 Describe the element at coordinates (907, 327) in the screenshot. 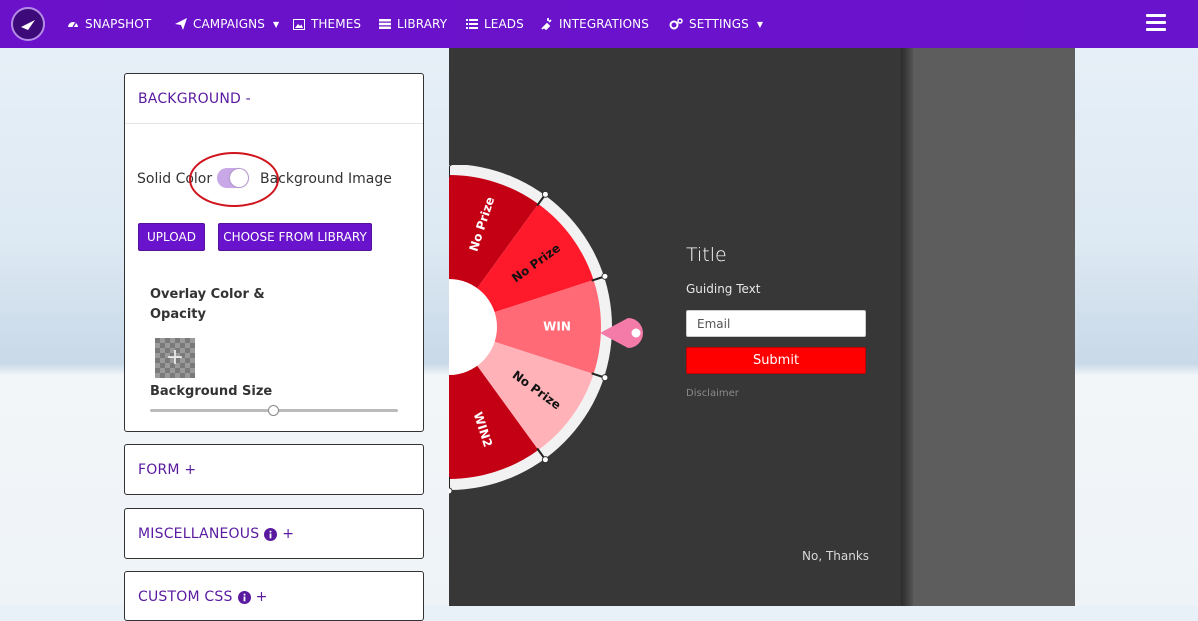

I see `preview-shadow` at that location.